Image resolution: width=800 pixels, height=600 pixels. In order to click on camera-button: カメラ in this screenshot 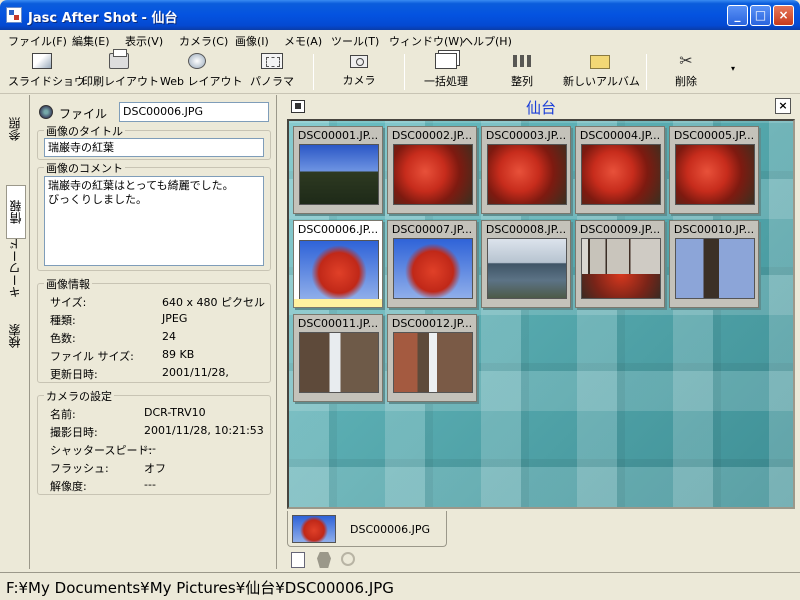, I will do `click(359, 72)`.